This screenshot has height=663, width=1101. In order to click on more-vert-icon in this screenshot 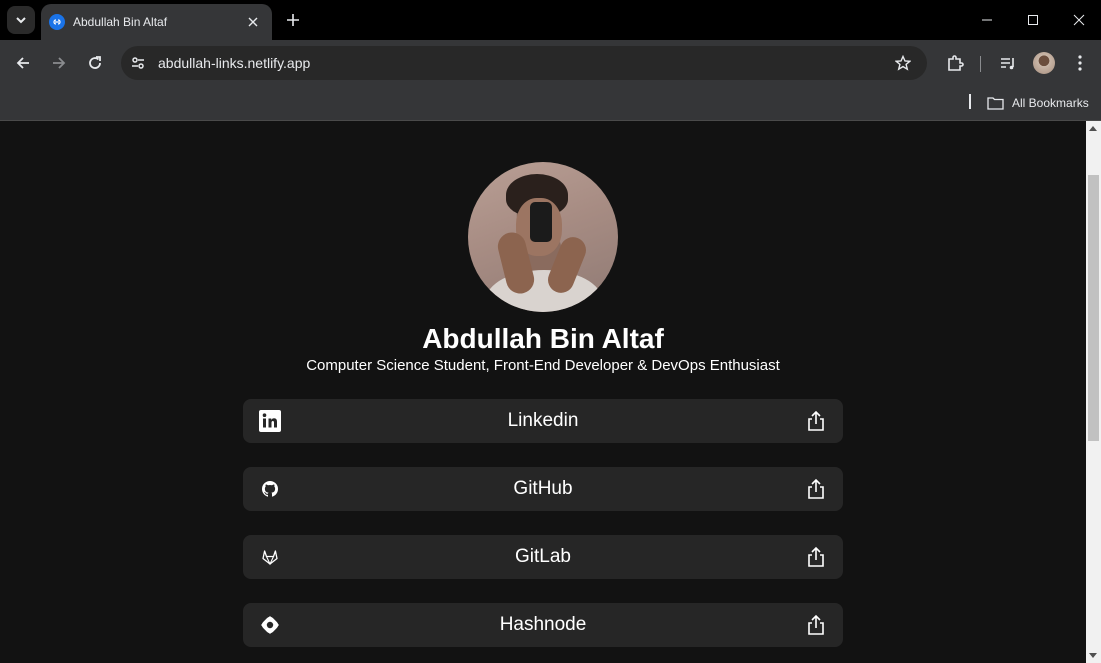, I will do `click(1080, 63)`.